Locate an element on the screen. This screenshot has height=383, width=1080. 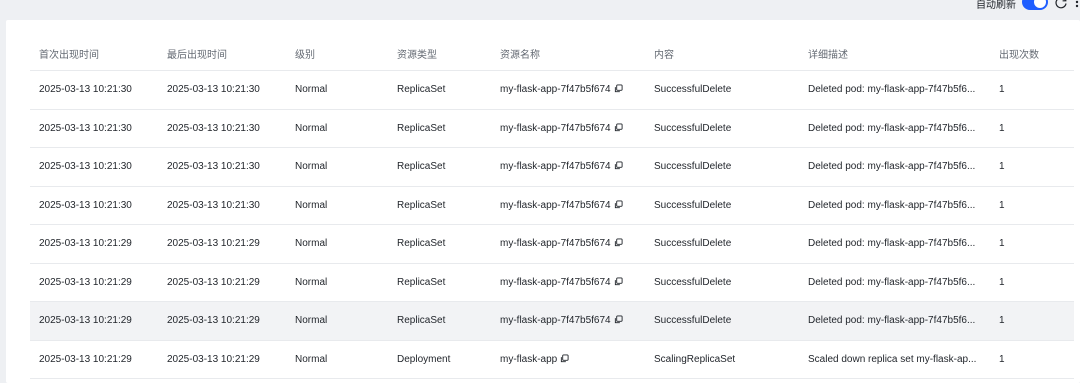
cell-resource-kind: Deployment is located at coordinates (439, 359).